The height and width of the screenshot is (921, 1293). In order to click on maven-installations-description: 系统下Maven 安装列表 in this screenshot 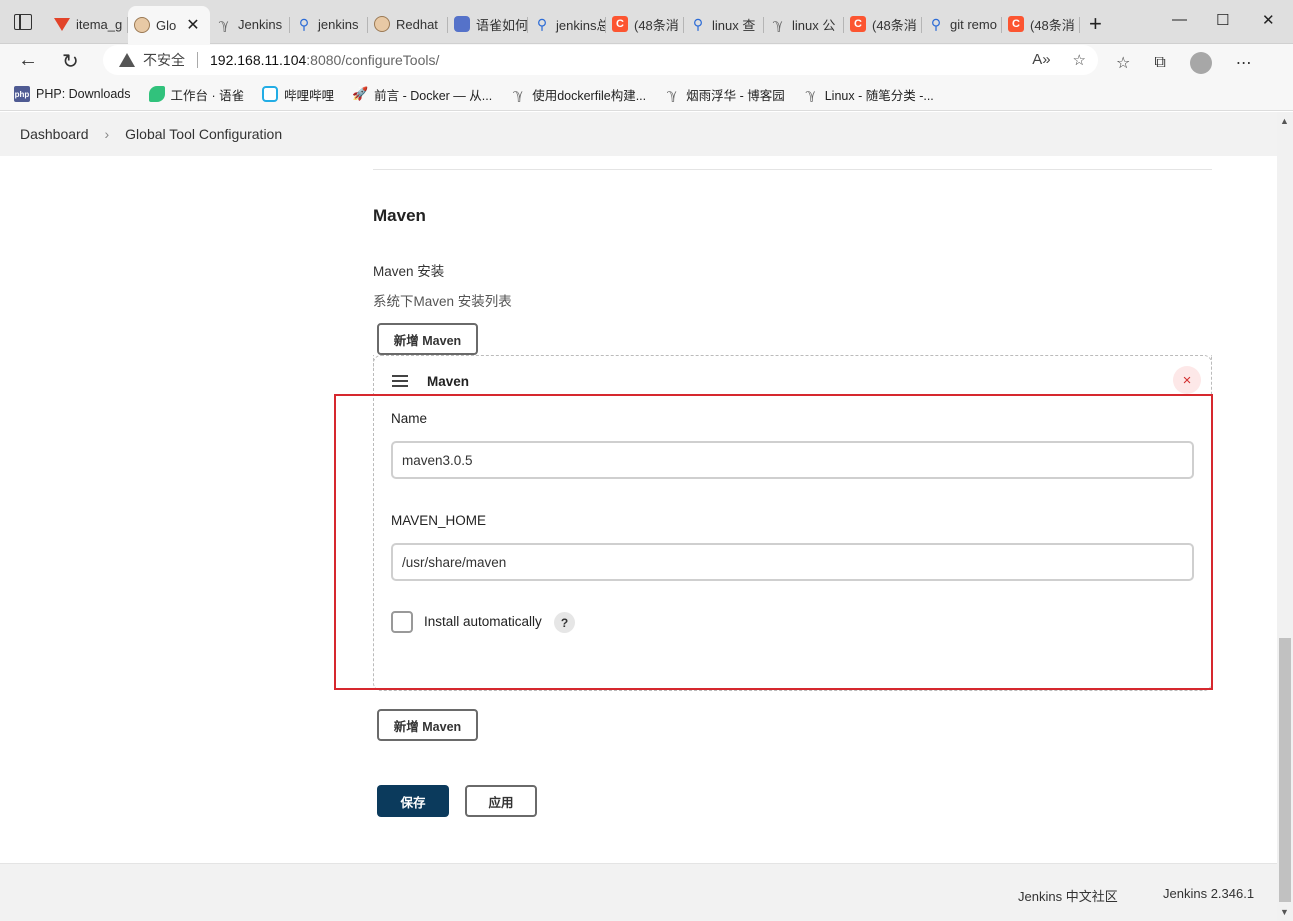, I will do `click(442, 301)`.